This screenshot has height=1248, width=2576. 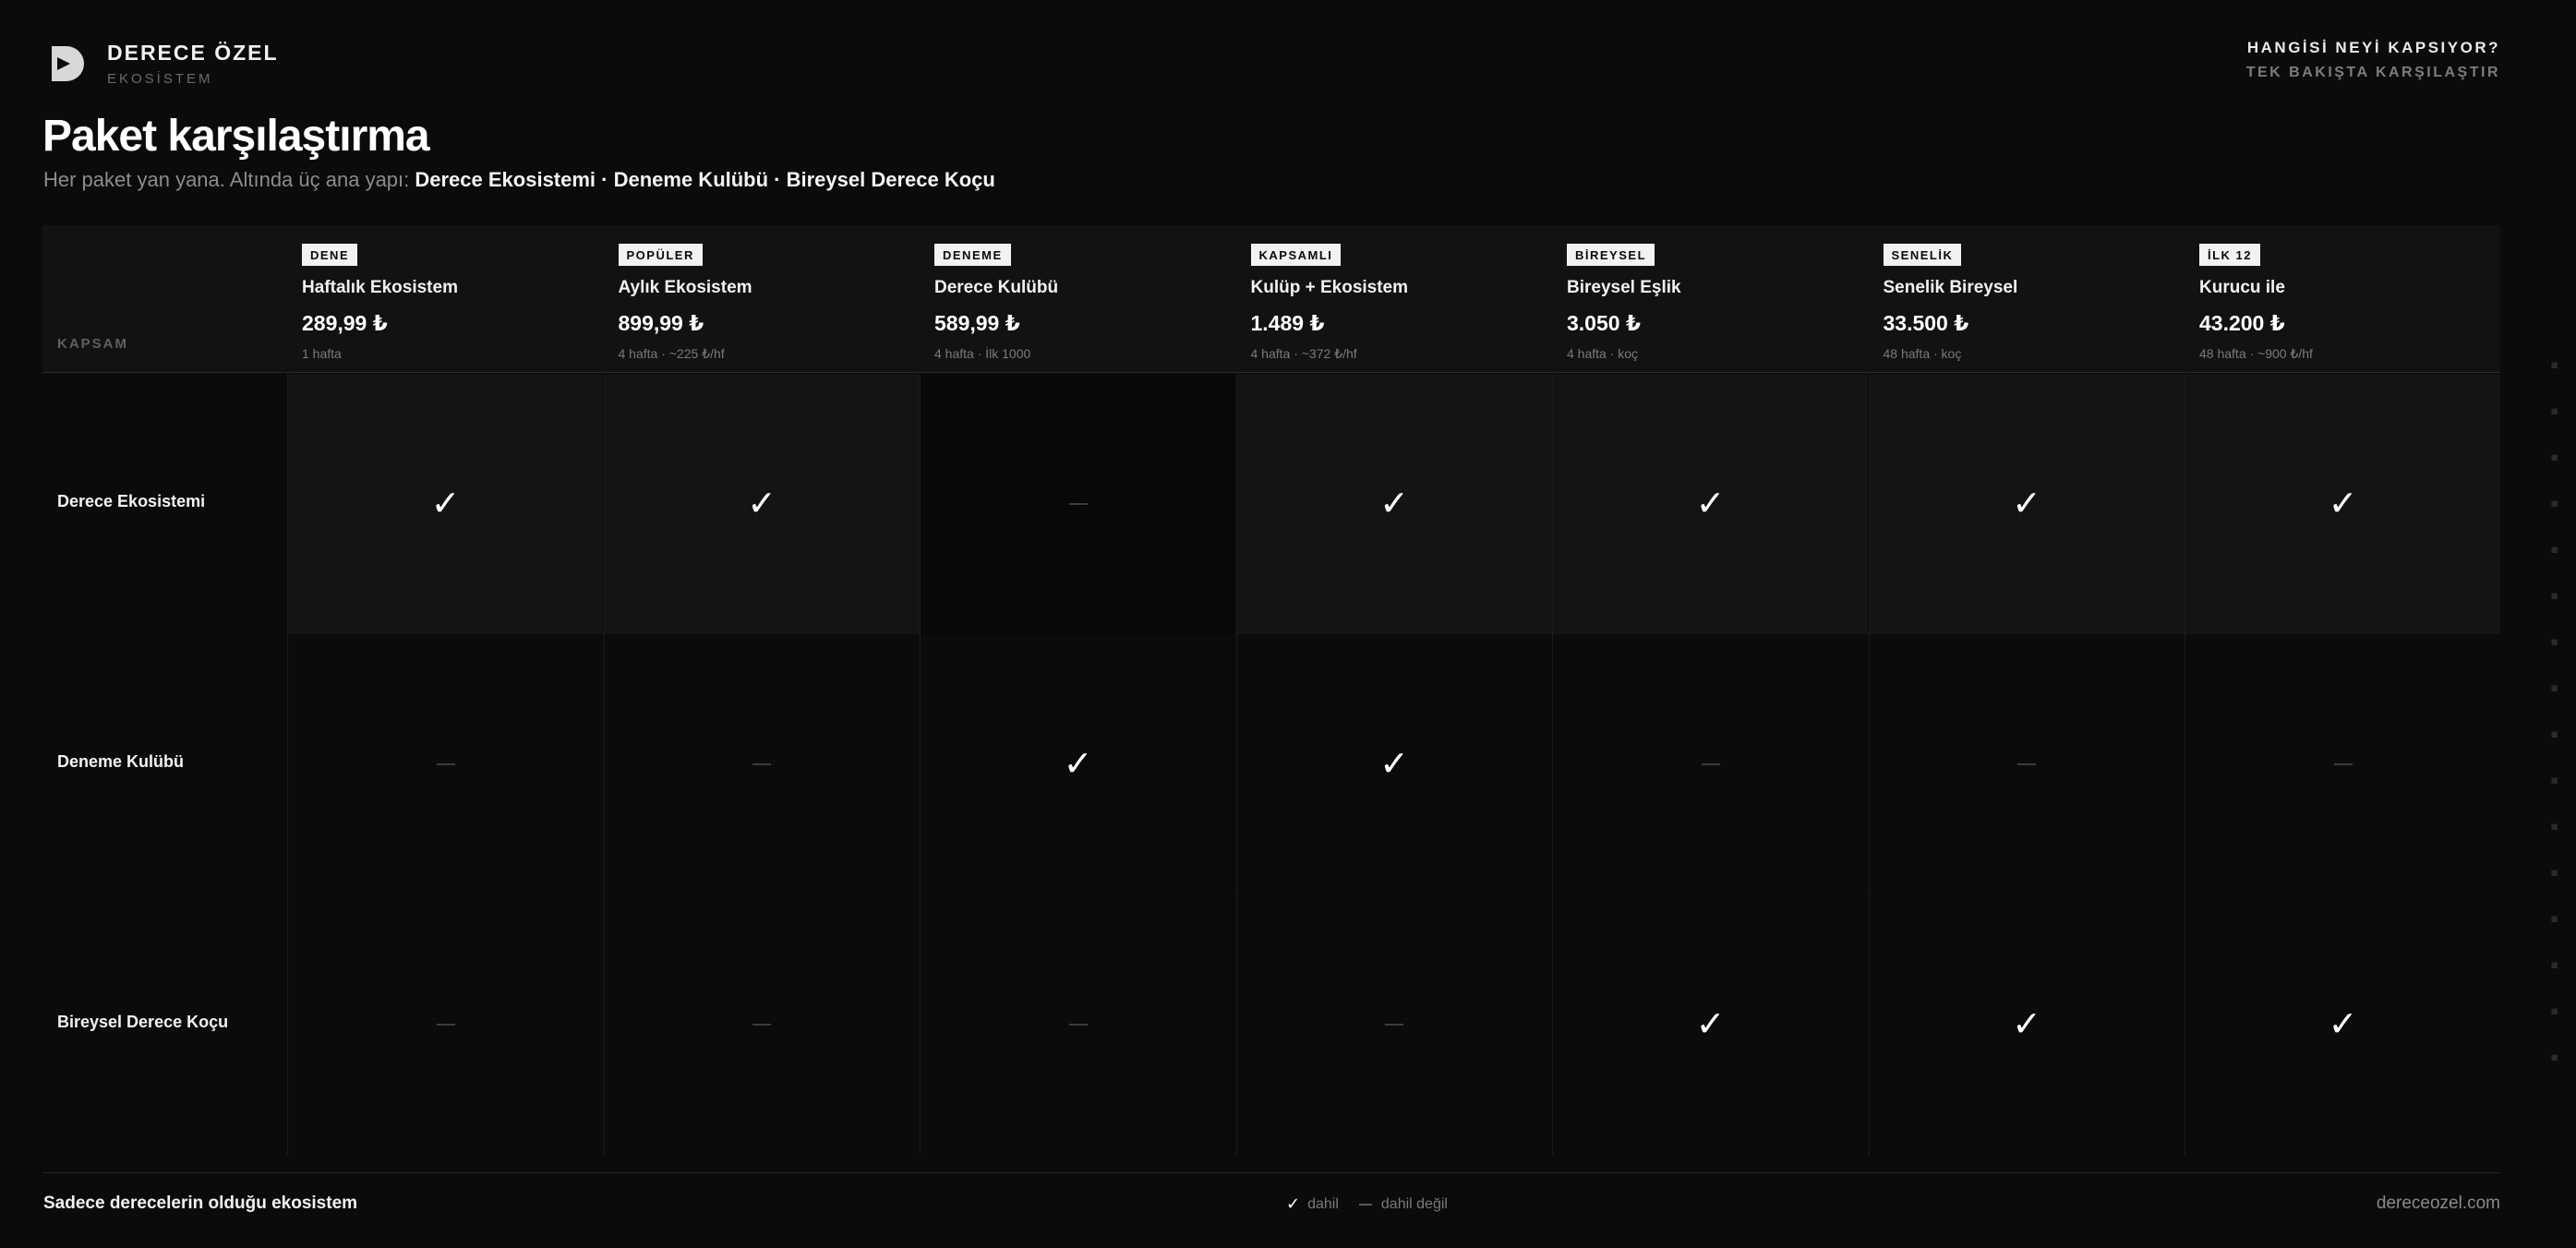 What do you see at coordinates (200, 1203) in the screenshot?
I see `footer-tagline: Sadece derecelerin olduğu ekosistem` at bounding box center [200, 1203].